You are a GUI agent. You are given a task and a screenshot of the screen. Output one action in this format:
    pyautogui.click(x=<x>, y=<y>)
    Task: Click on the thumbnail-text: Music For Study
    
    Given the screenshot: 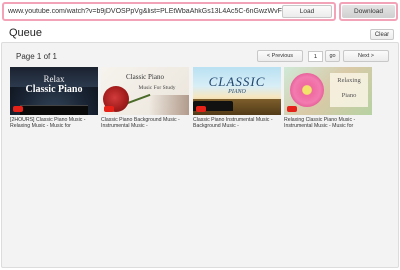 What is the action you would take?
    pyautogui.click(x=157, y=88)
    